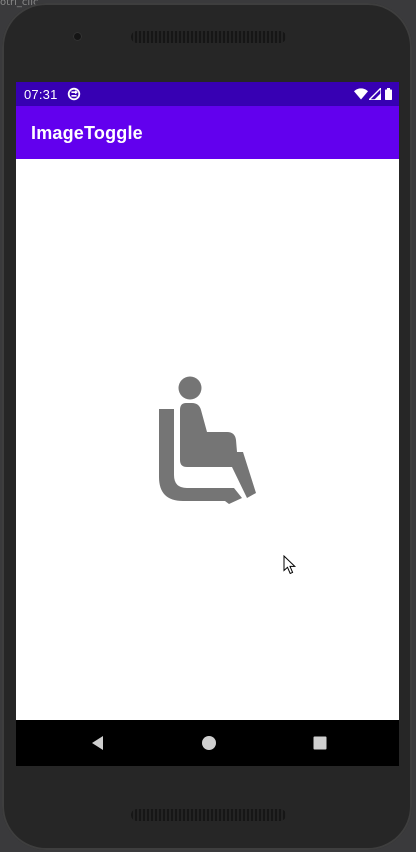 This screenshot has height=852, width=416. Describe the element at coordinates (87, 133) in the screenshot. I see `app-title: ImageToggle` at that location.